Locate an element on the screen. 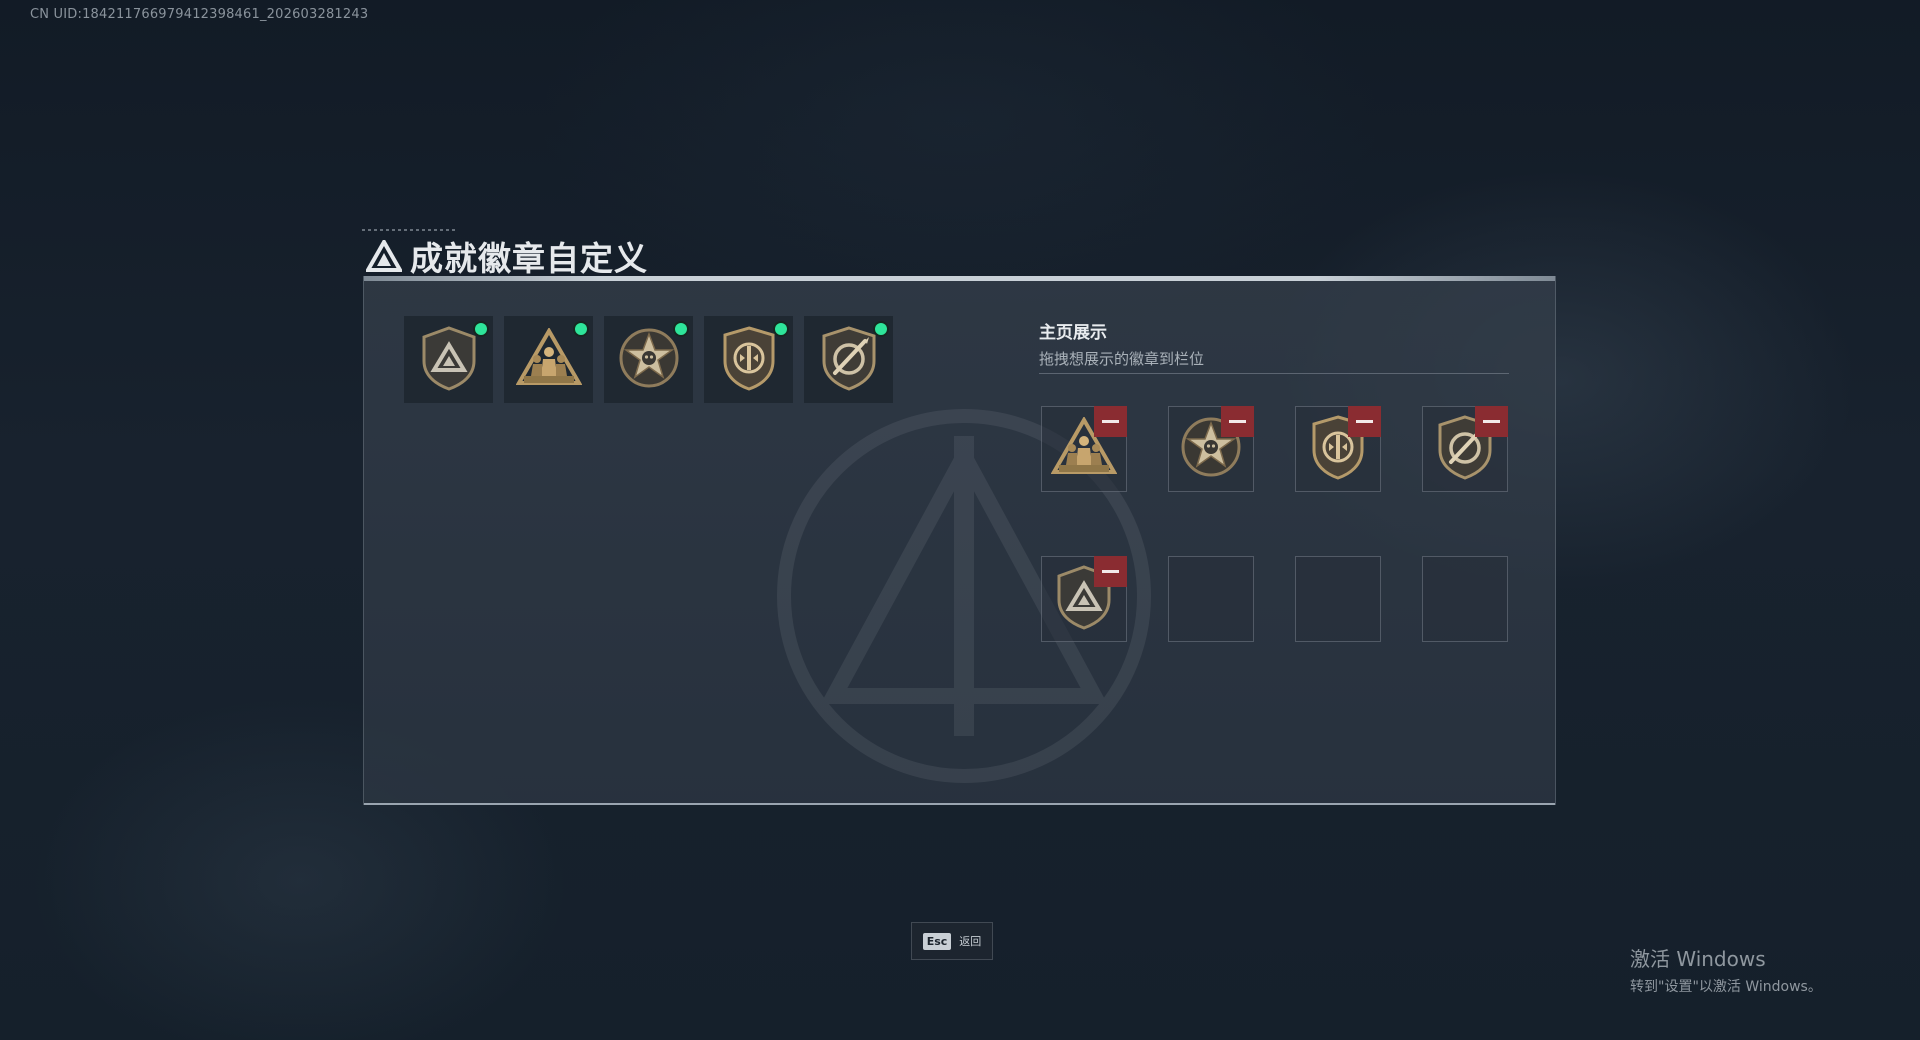  page-title: 成就徽章自定义 is located at coordinates (529, 258).